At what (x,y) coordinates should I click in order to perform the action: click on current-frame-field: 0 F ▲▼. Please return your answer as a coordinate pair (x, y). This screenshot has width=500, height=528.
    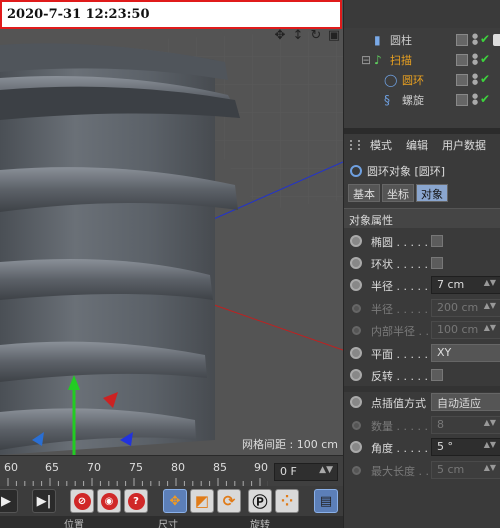
    Looking at the image, I should click on (306, 472).